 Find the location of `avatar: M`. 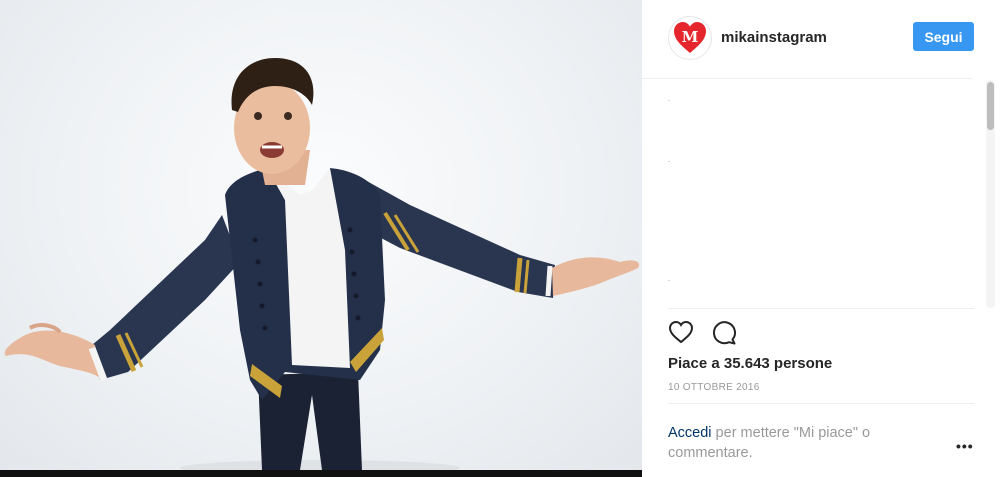

avatar: M is located at coordinates (690, 38).